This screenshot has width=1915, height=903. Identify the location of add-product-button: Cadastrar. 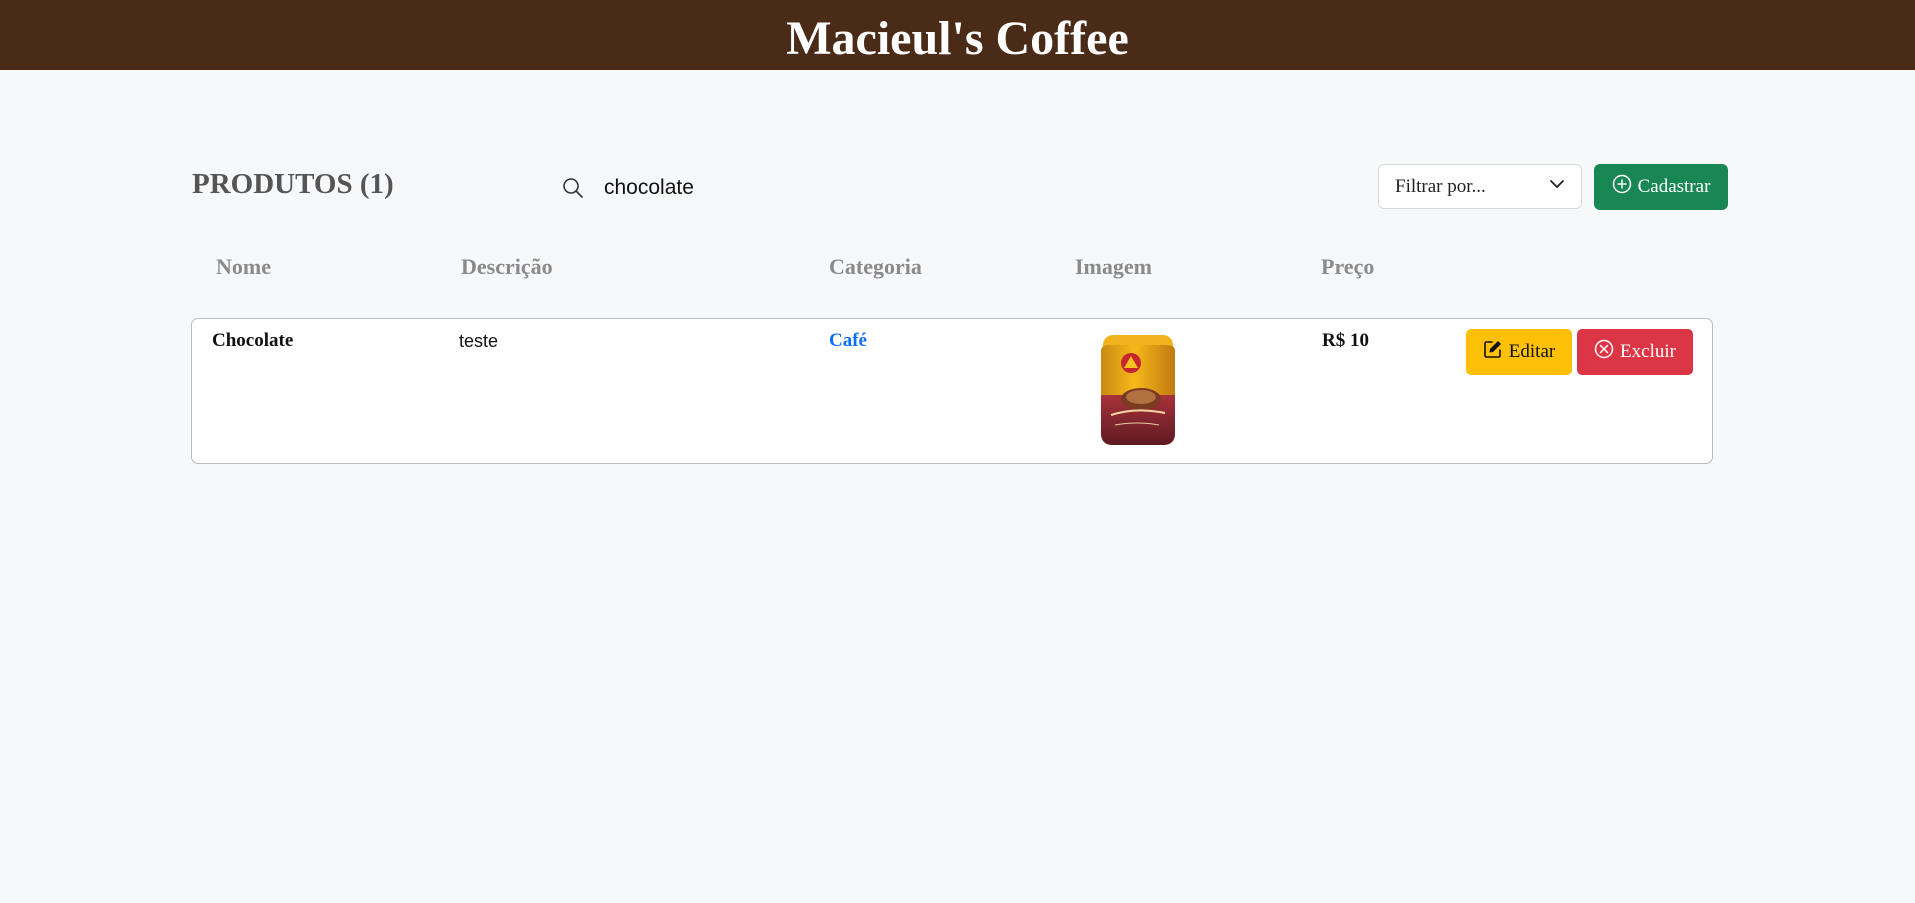
(1661, 187).